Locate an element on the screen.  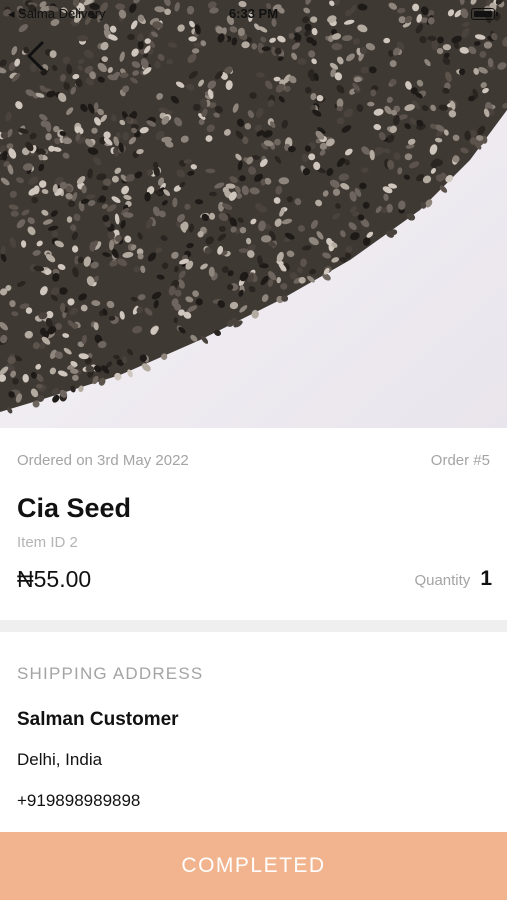
customer-city: Delhi, India is located at coordinates (60, 759).